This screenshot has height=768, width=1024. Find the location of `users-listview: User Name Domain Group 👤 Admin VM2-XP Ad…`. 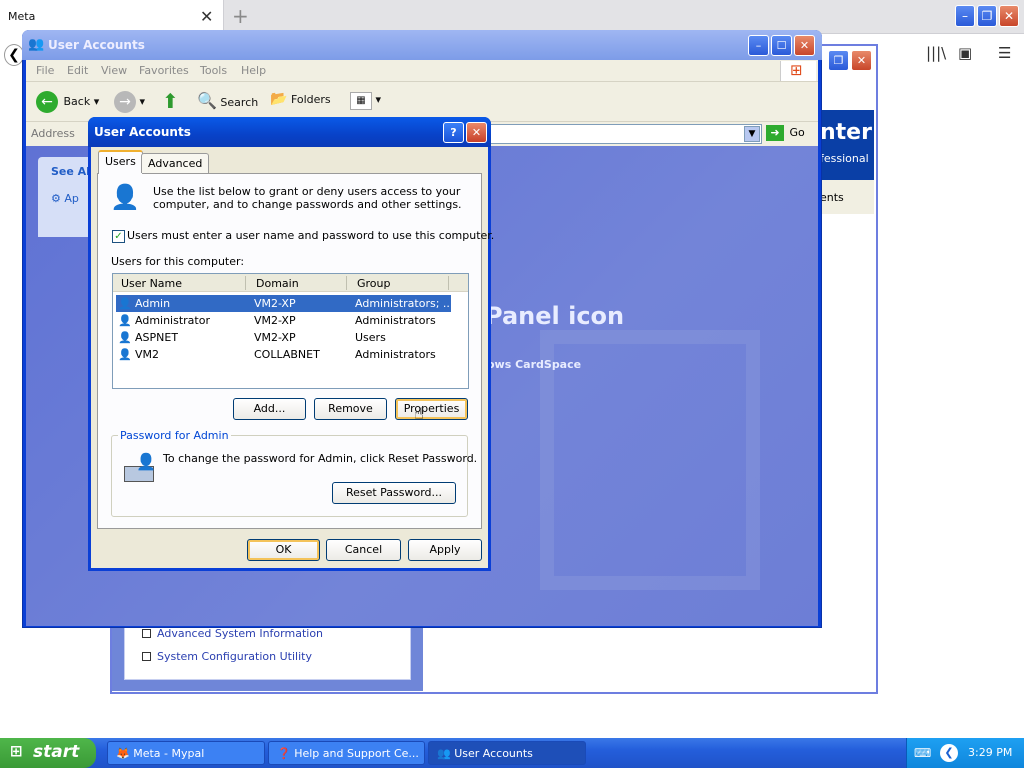

users-listview: User Name Domain Group 👤 Admin VM2-XP Ad… is located at coordinates (290, 331).